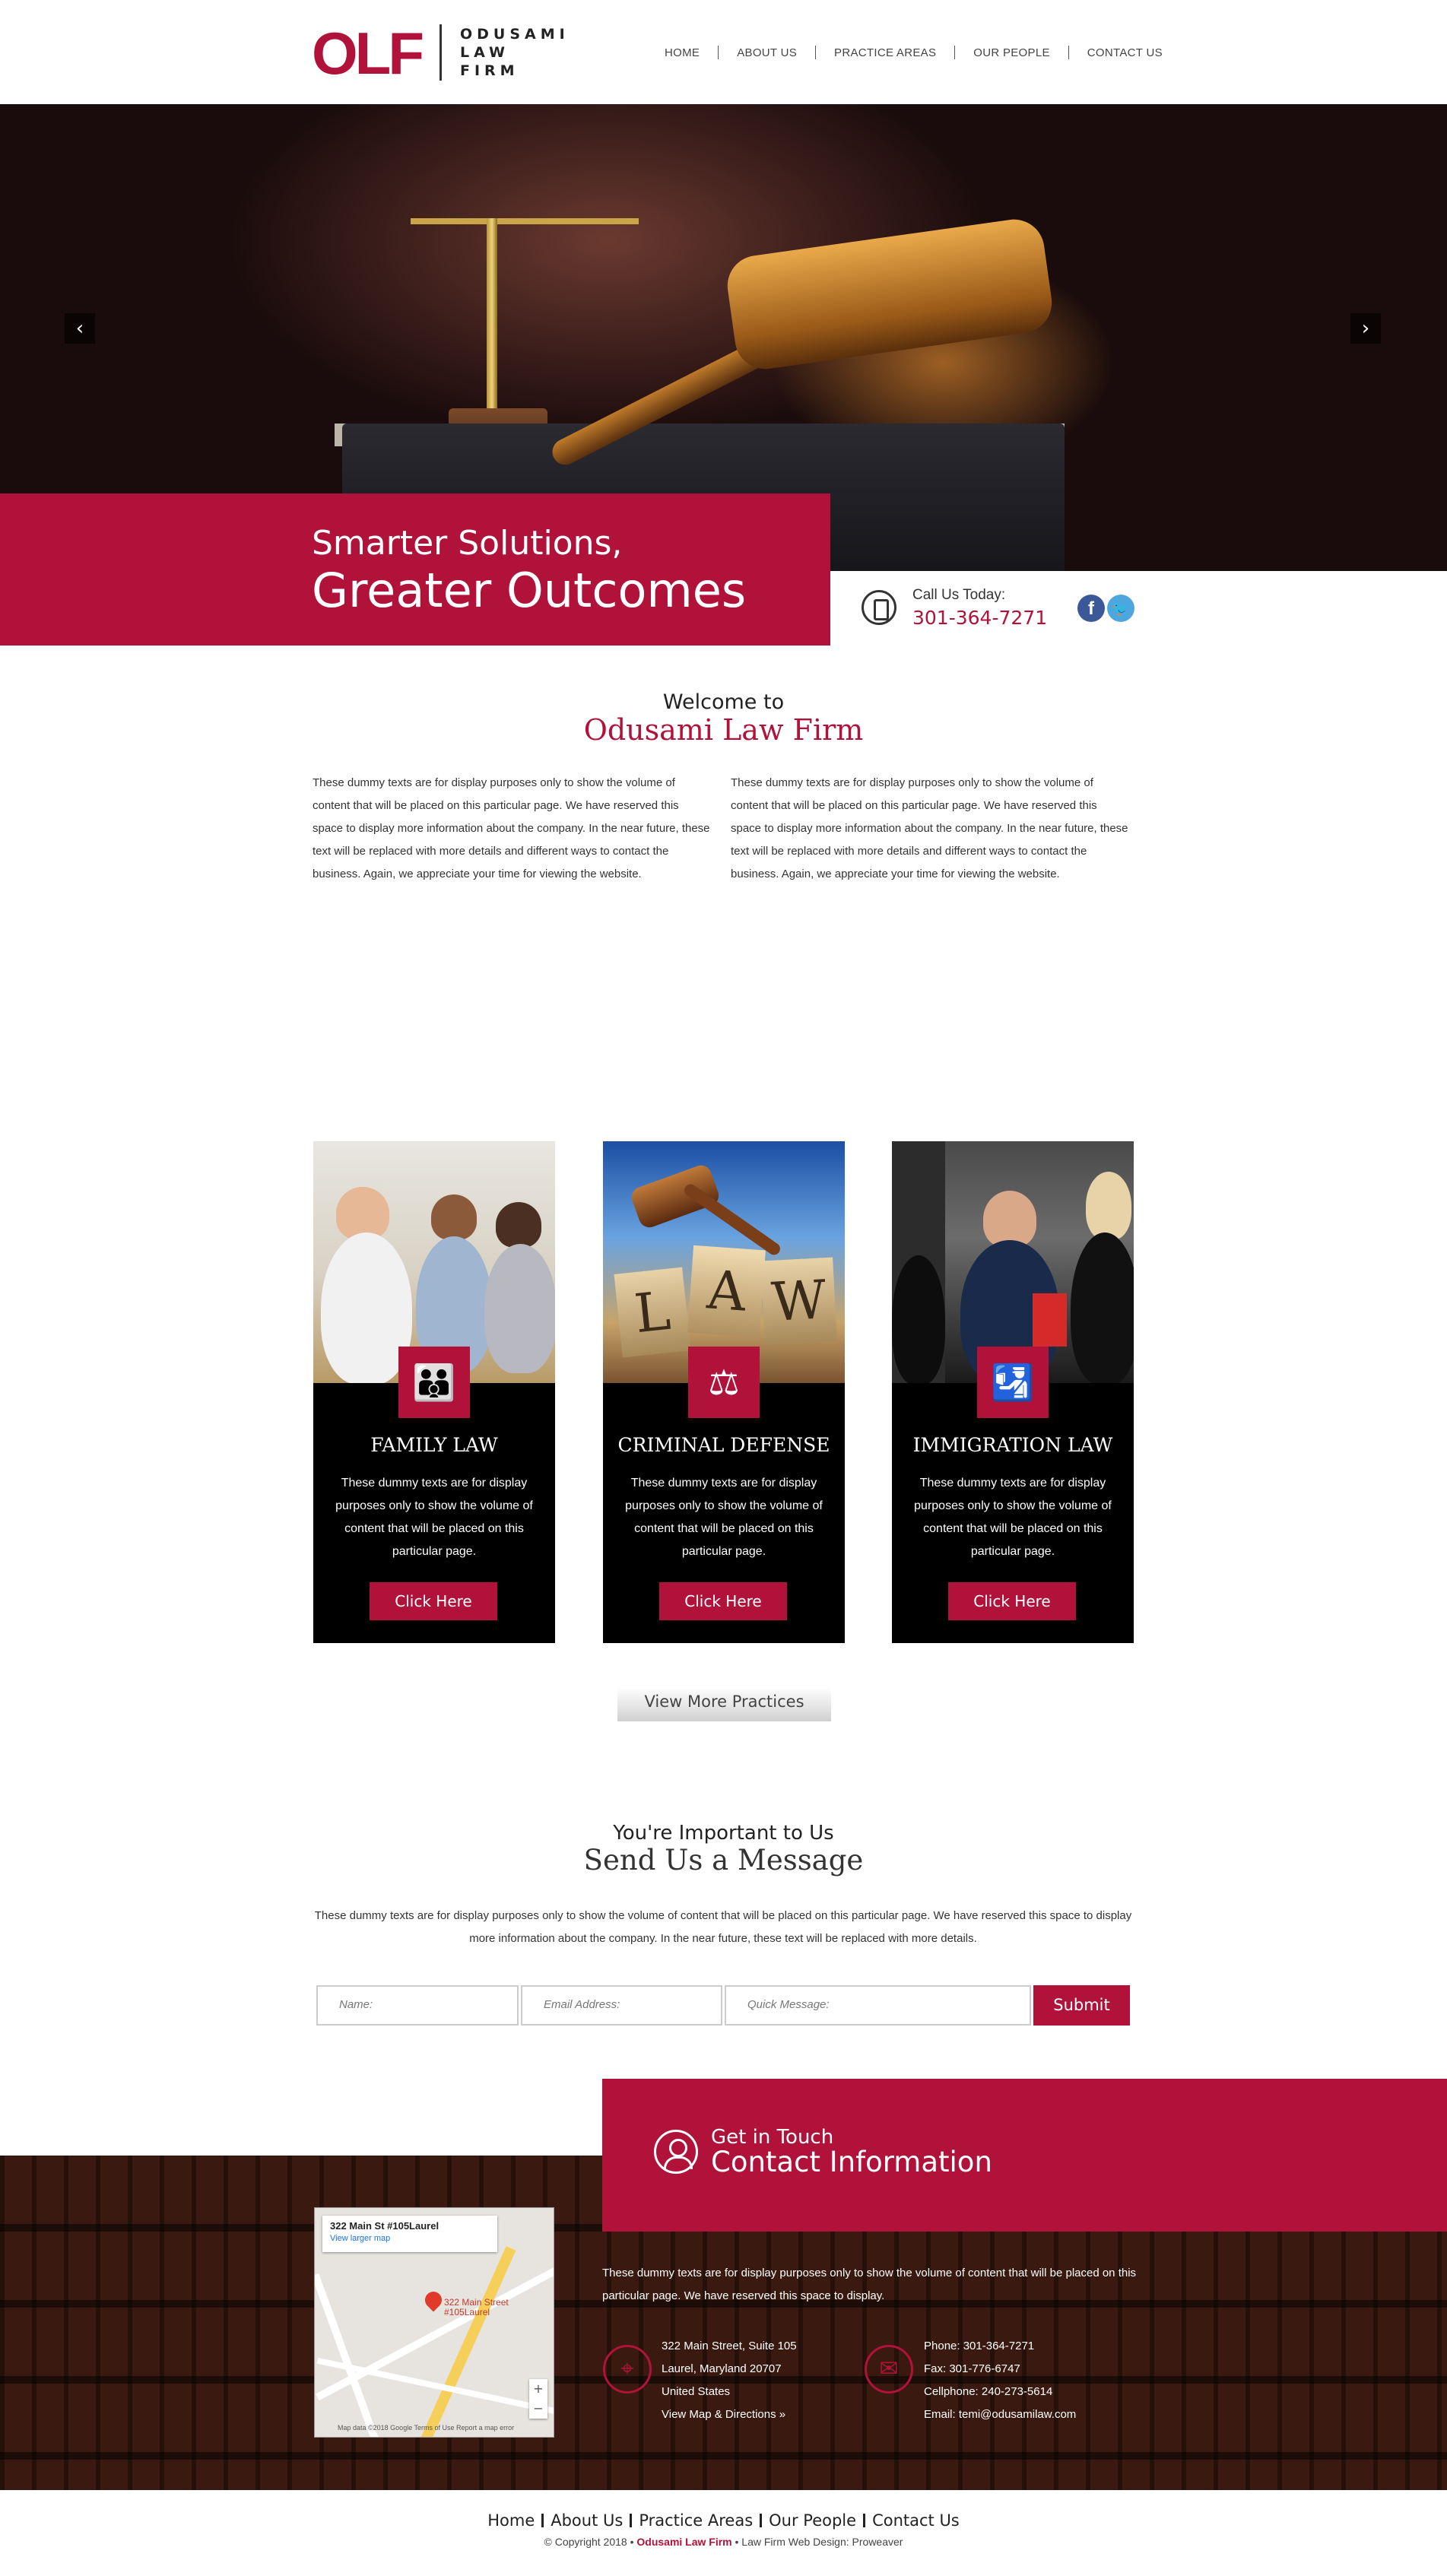 This screenshot has width=1447, height=2576. I want to click on compass-icon: ⌖, so click(627, 2370).